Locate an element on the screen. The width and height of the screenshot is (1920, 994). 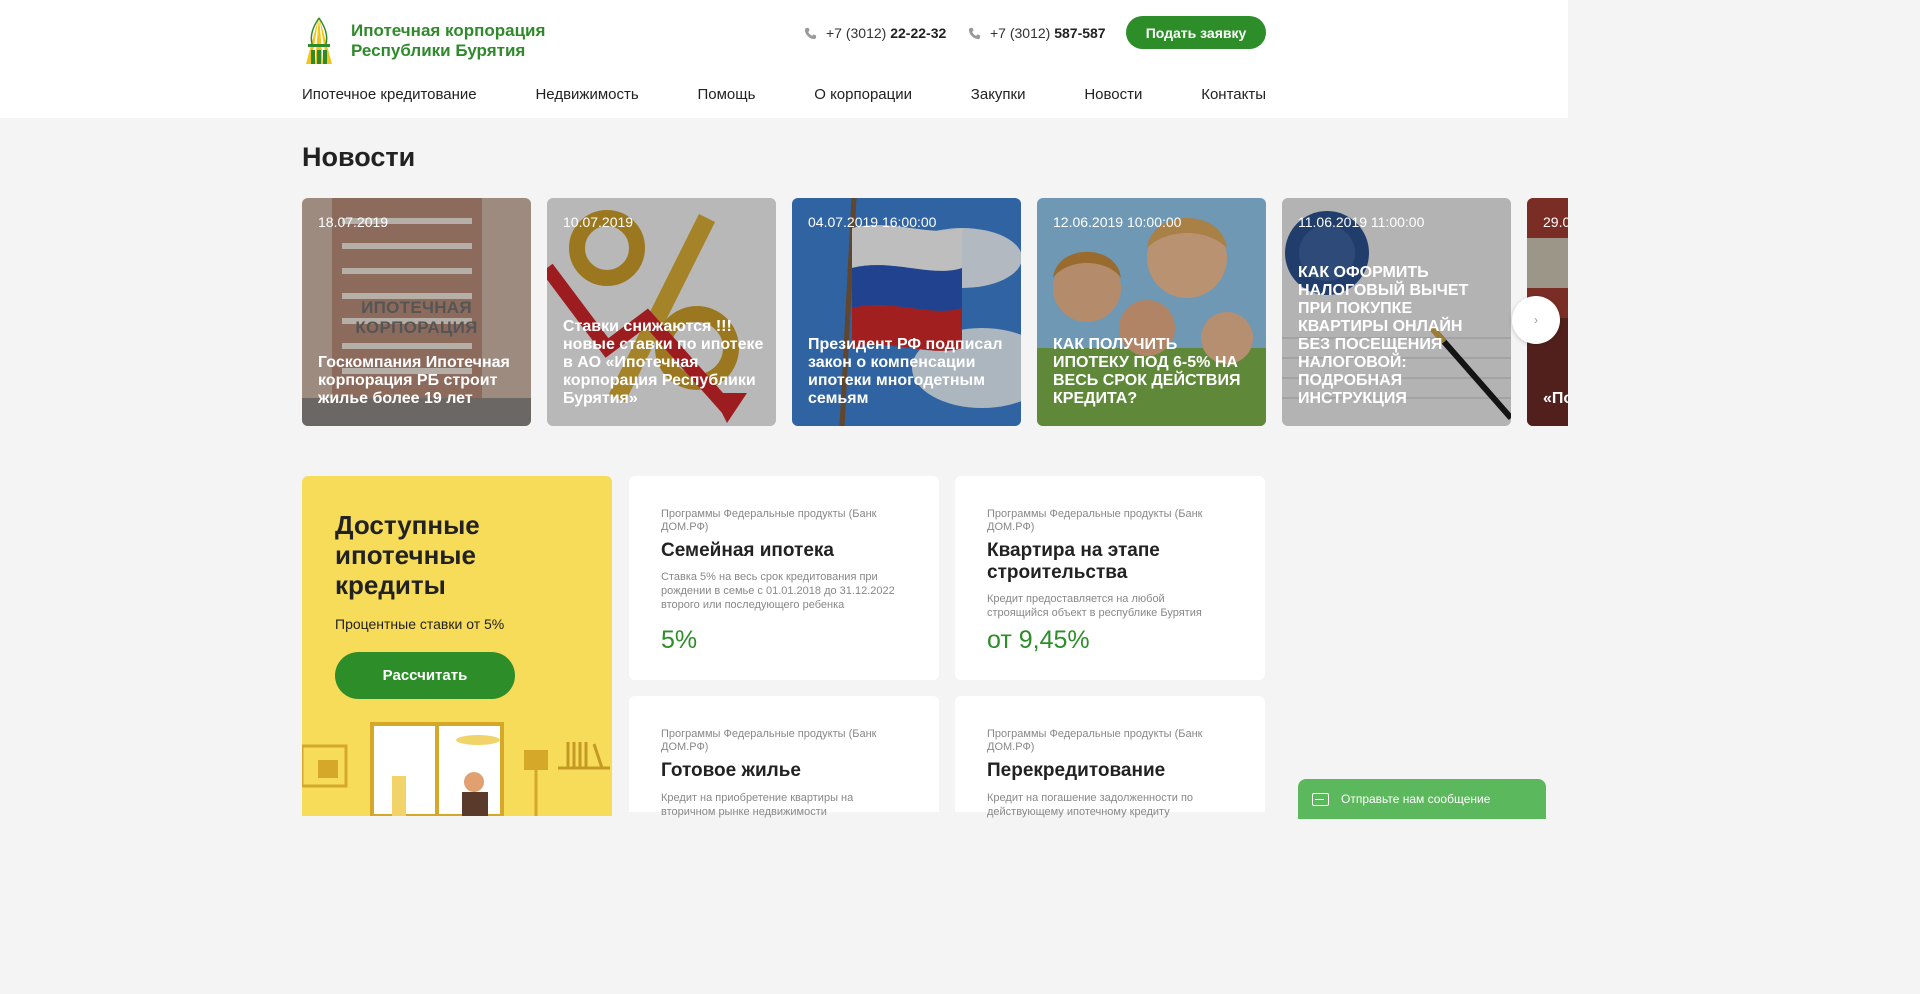
logo-text: Ипотечная корпорация Республики Бурятия is located at coordinates (448, 40).